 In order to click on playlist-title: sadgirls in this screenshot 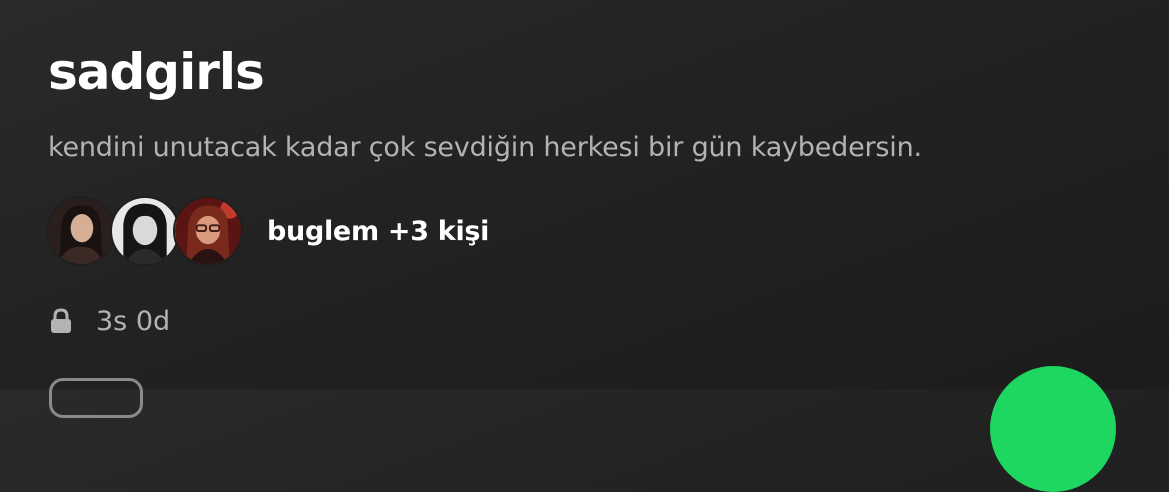, I will do `click(156, 72)`.